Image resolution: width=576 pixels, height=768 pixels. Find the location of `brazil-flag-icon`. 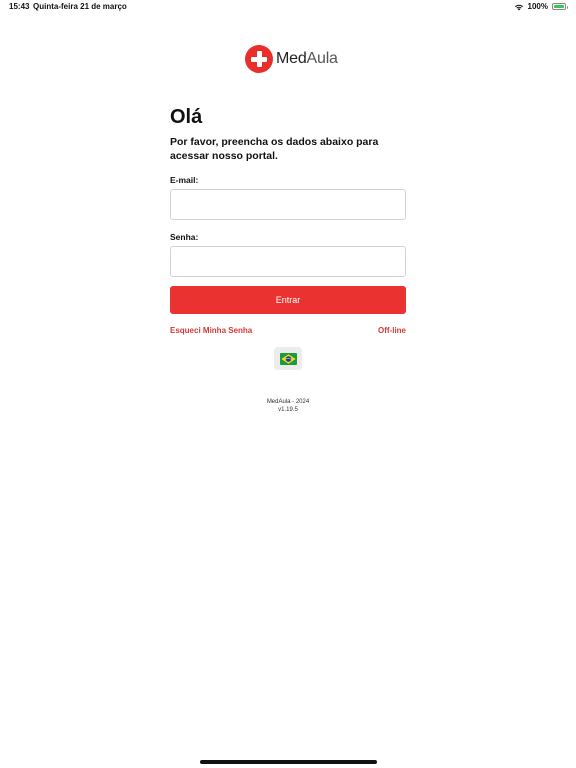

brazil-flag-icon is located at coordinates (288, 358).